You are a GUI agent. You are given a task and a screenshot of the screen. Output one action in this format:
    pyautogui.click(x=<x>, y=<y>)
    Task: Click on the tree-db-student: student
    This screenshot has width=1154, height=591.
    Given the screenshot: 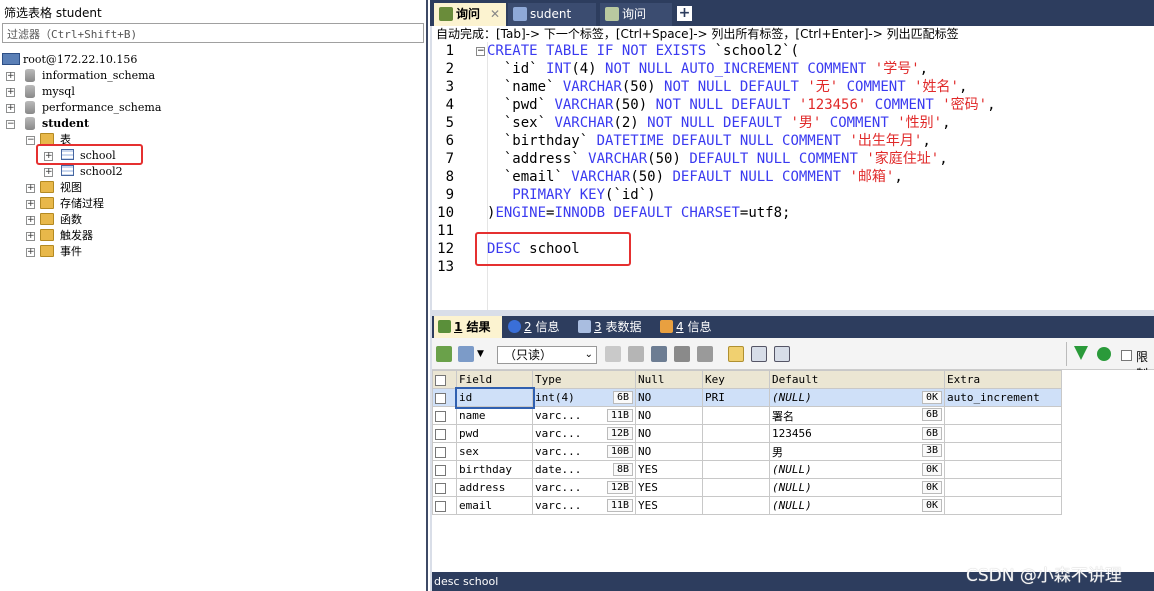 What is the action you would take?
    pyautogui.click(x=65, y=124)
    